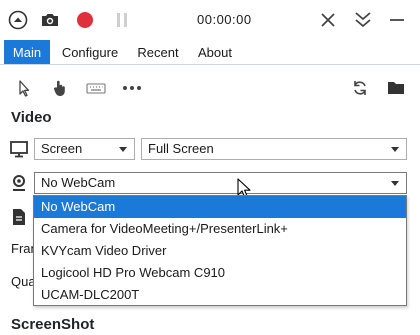 The width and height of the screenshot is (420, 335). Describe the element at coordinates (23, 281) in the screenshot. I see `quality-label: Qua` at that location.